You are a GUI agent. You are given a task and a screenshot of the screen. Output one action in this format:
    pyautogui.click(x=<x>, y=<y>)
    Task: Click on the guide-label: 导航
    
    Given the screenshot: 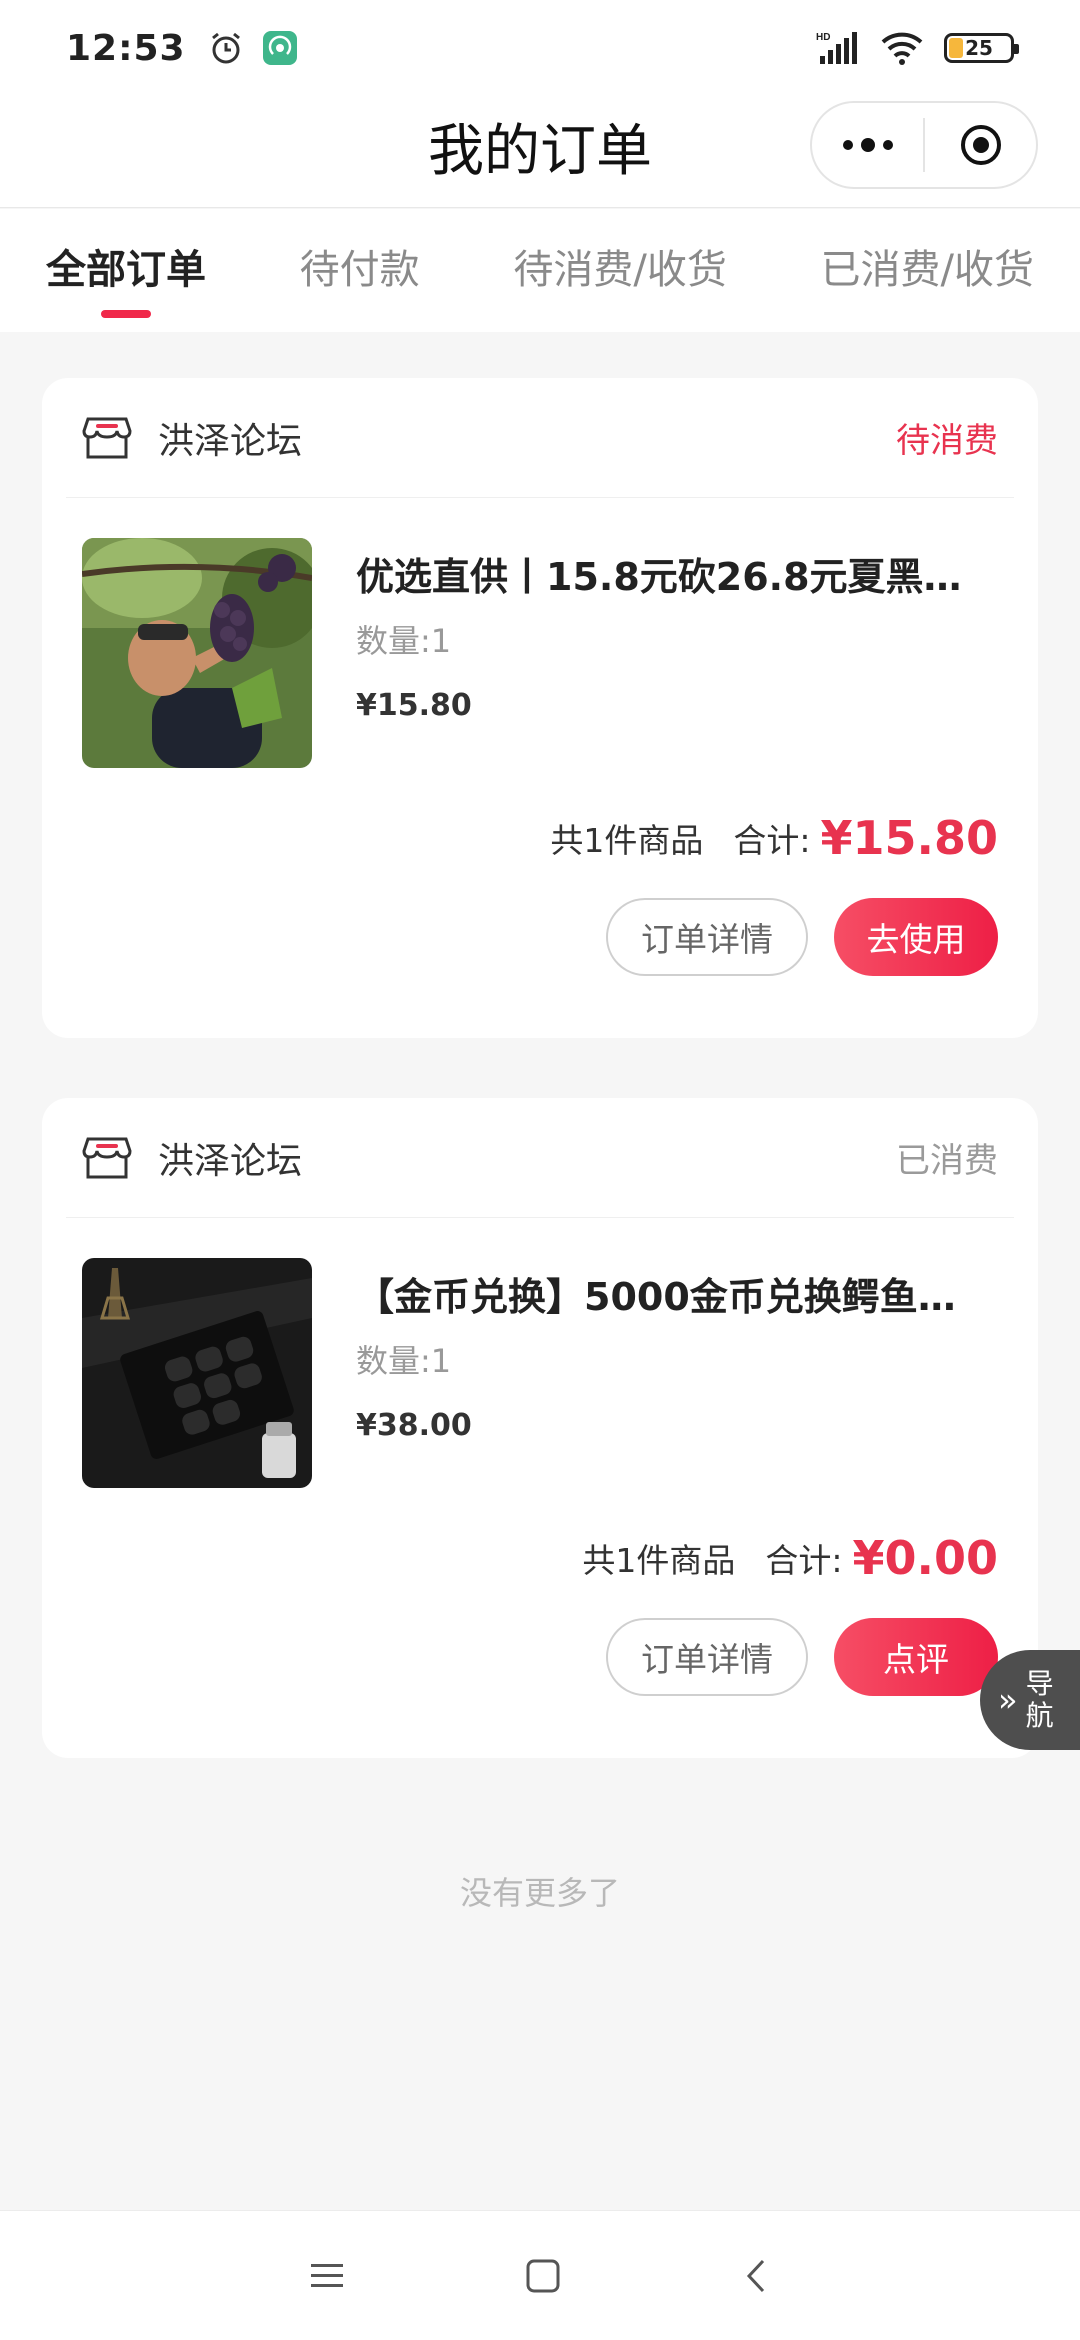 What is the action you would take?
    pyautogui.click(x=1039, y=1699)
    